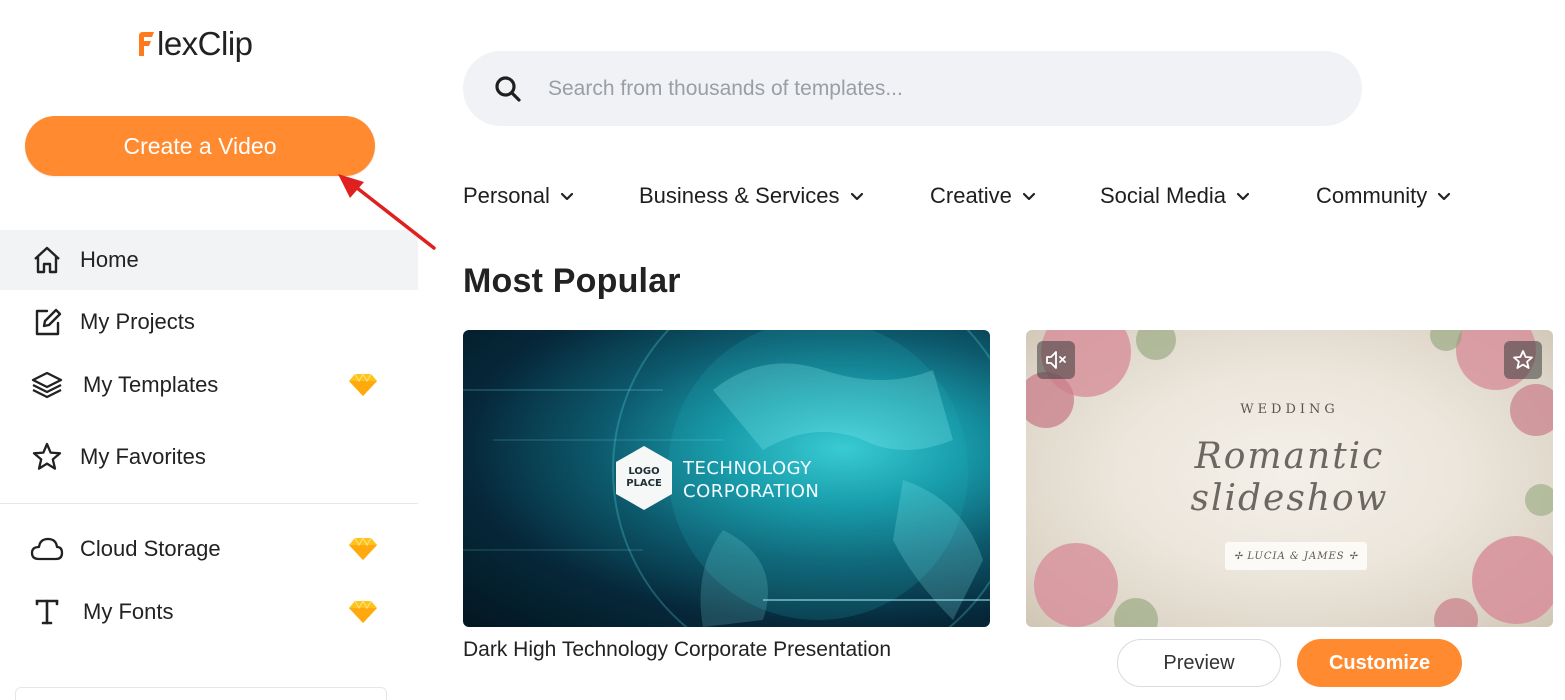 This screenshot has width=1565, height=700. I want to click on category-personal: Personal, so click(519, 196).